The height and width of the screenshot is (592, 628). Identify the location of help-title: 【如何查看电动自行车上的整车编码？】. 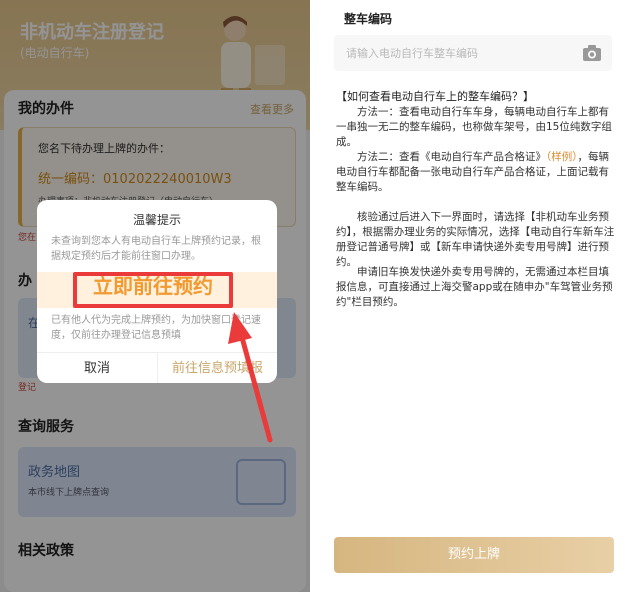
(435, 96).